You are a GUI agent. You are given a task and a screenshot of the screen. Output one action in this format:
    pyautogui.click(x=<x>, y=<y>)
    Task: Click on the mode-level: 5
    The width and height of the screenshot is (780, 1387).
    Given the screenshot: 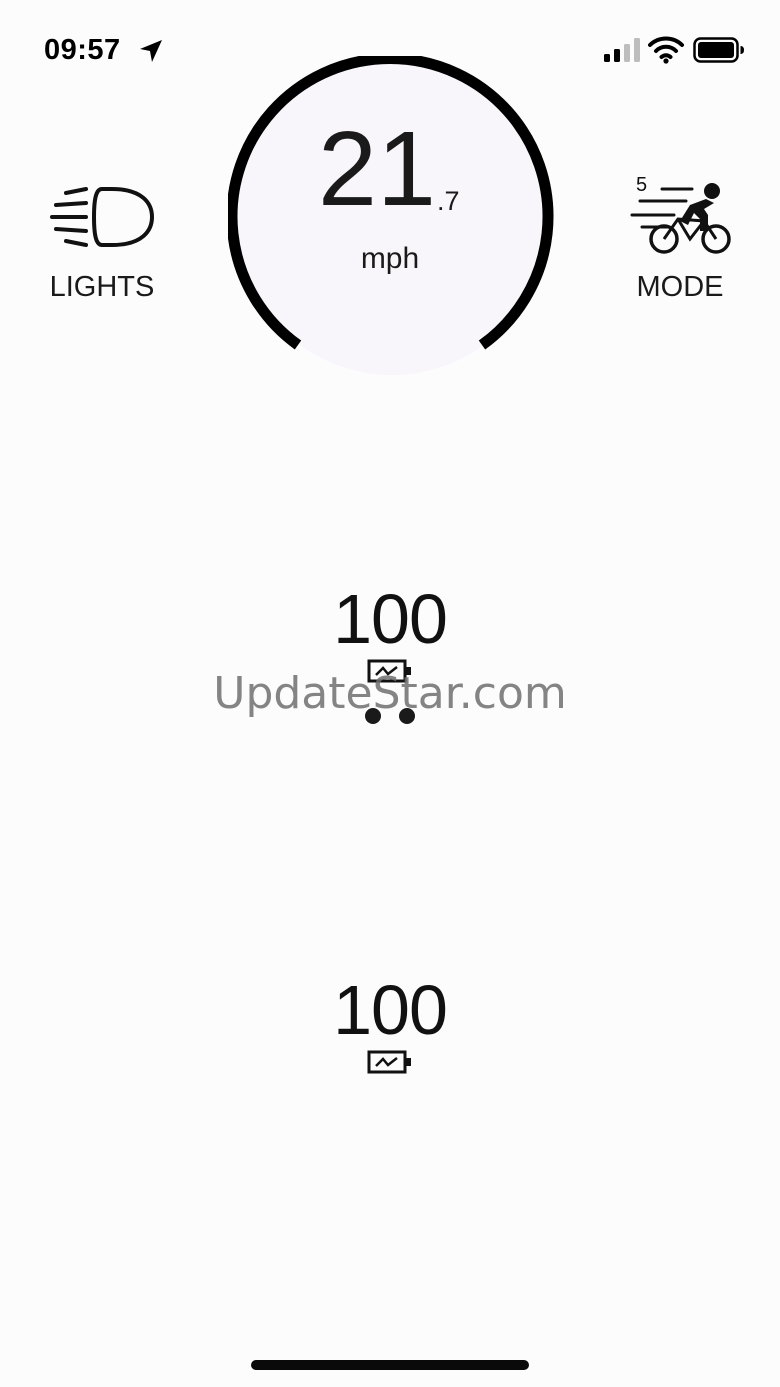 What is the action you would take?
    pyautogui.click(x=641, y=185)
    